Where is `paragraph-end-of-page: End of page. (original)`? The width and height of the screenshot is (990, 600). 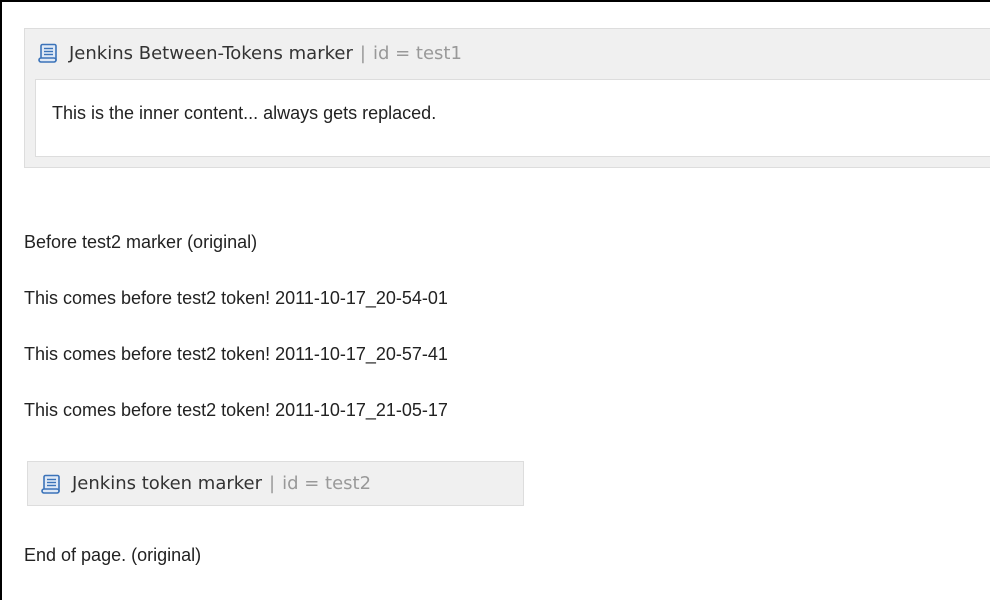
paragraph-end-of-page: End of page. (original) is located at coordinates (113, 555).